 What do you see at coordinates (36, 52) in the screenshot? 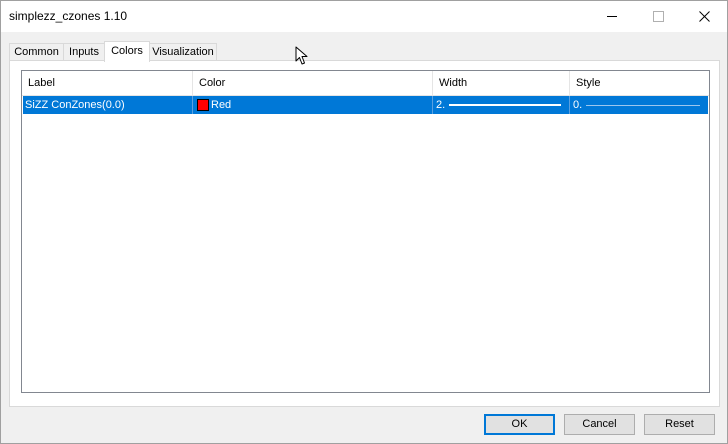
I see `tab-common: Common` at bounding box center [36, 52].